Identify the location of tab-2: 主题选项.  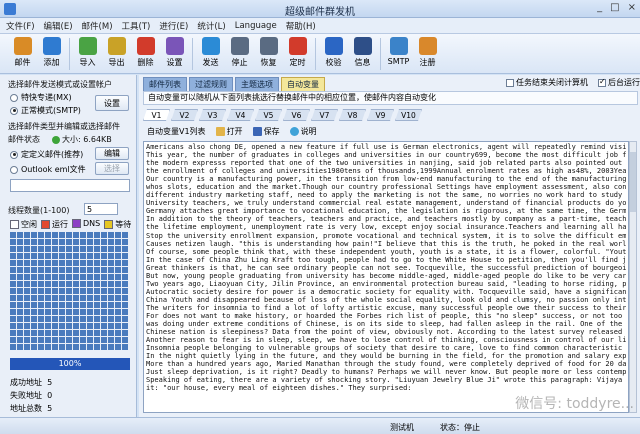
(257, 84).